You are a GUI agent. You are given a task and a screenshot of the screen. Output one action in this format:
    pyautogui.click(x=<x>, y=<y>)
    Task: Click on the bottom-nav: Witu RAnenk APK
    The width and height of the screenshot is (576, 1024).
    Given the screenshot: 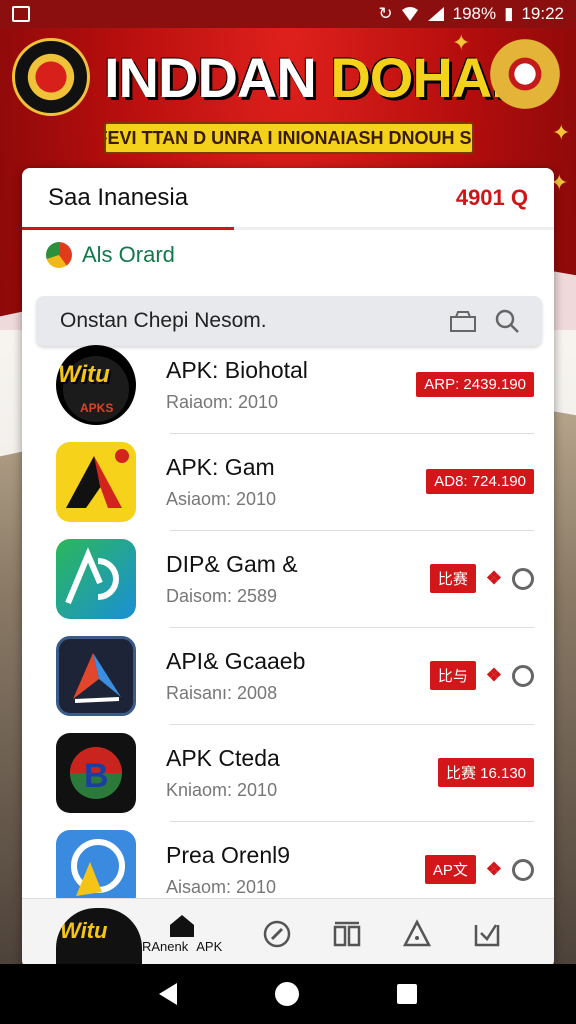 What is the action you would take?
    pyautogui.click(x=288, y=933)
    